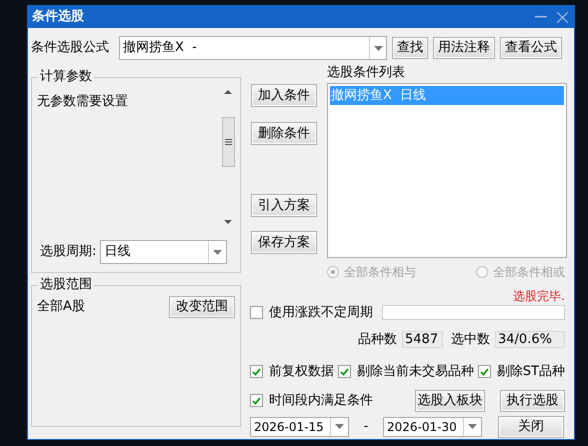 The height and width of the screenshot is (446, 588). I want to click on count-value: 5487, so click(422, 339).